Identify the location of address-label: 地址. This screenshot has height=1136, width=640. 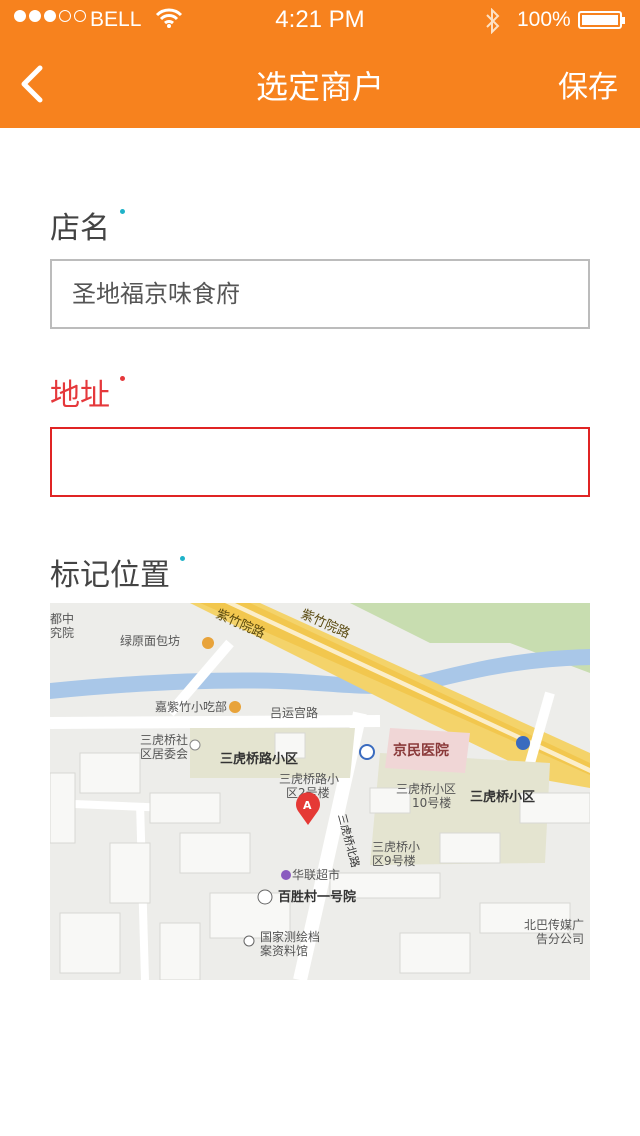
(87, 392).